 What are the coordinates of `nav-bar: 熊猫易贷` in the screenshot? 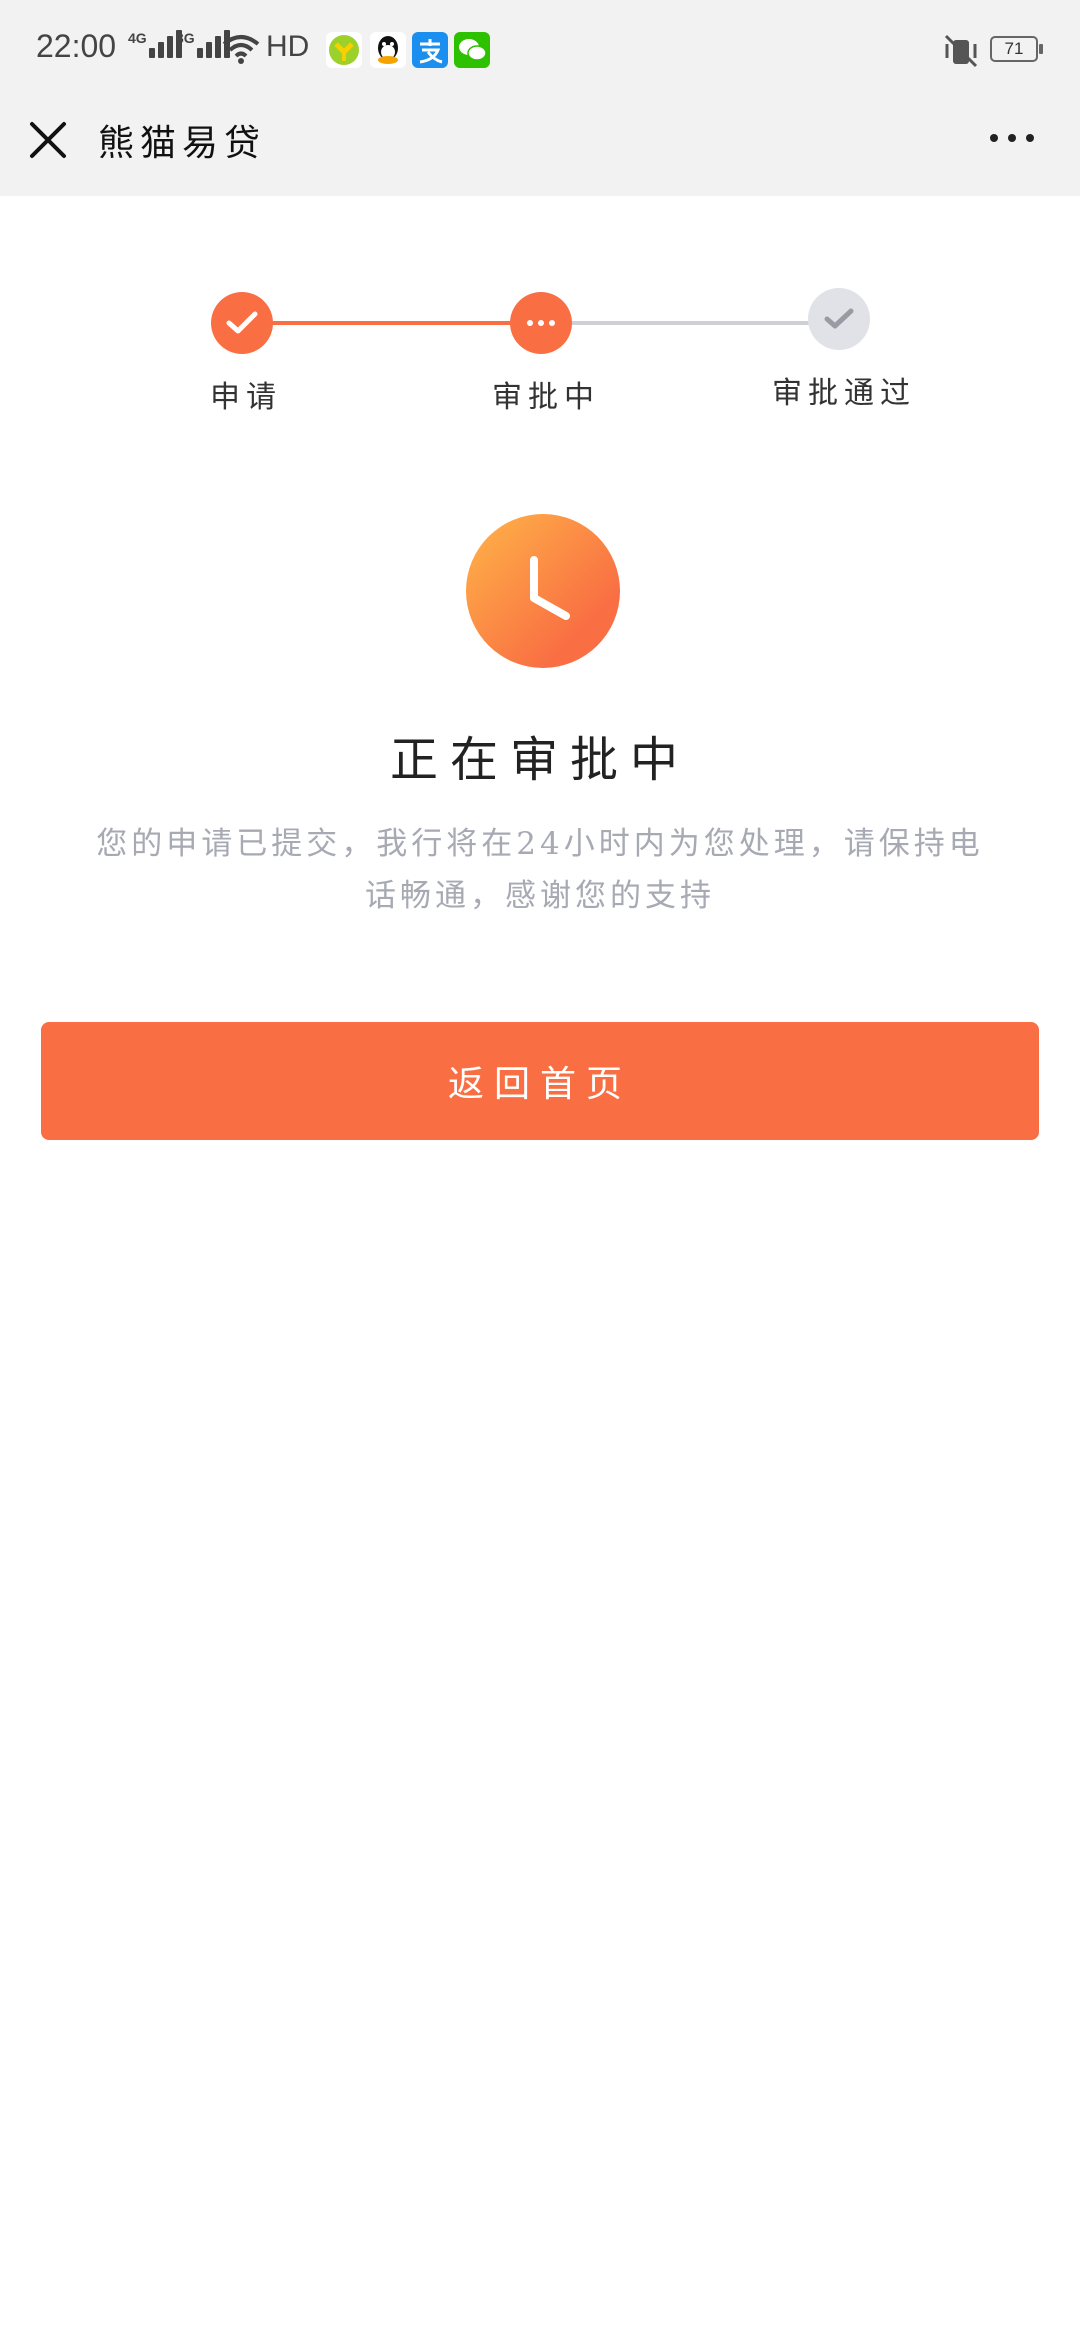 It's located at (540, 148).